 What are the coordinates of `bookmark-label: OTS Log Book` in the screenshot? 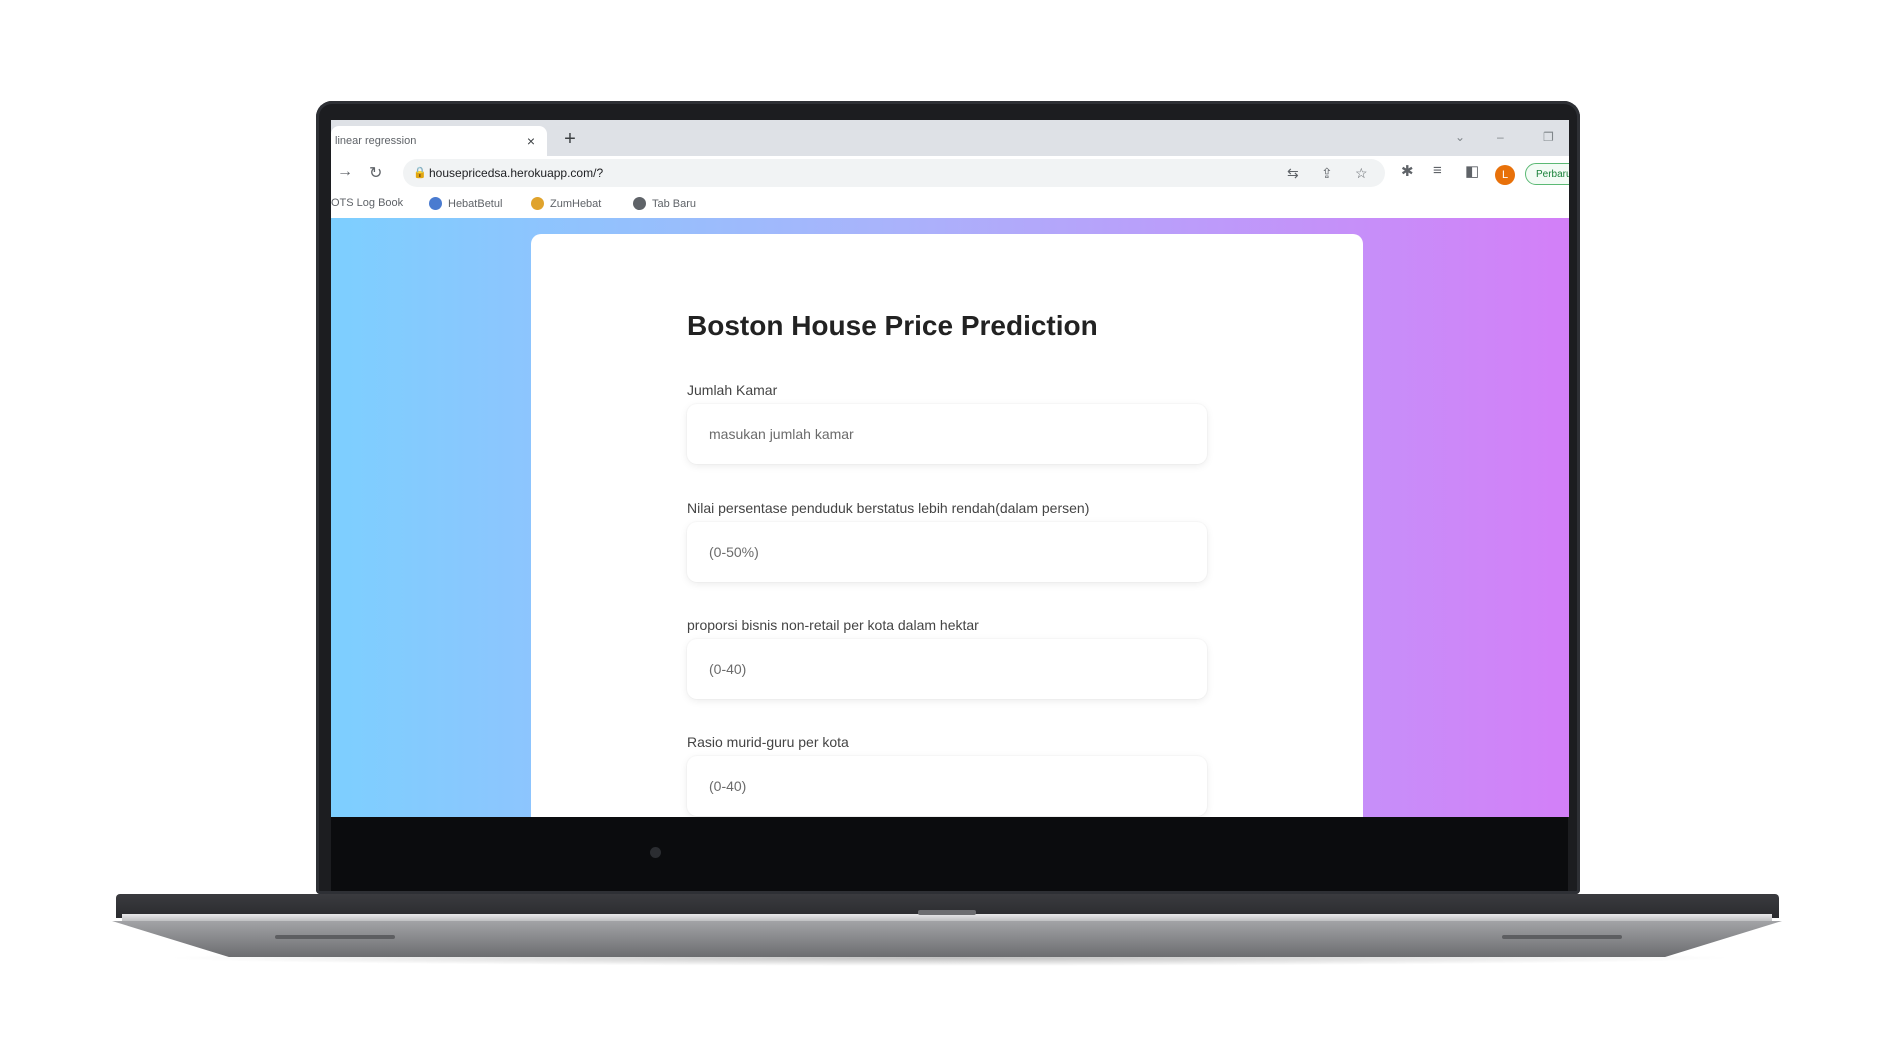 It's located at (367, 203).